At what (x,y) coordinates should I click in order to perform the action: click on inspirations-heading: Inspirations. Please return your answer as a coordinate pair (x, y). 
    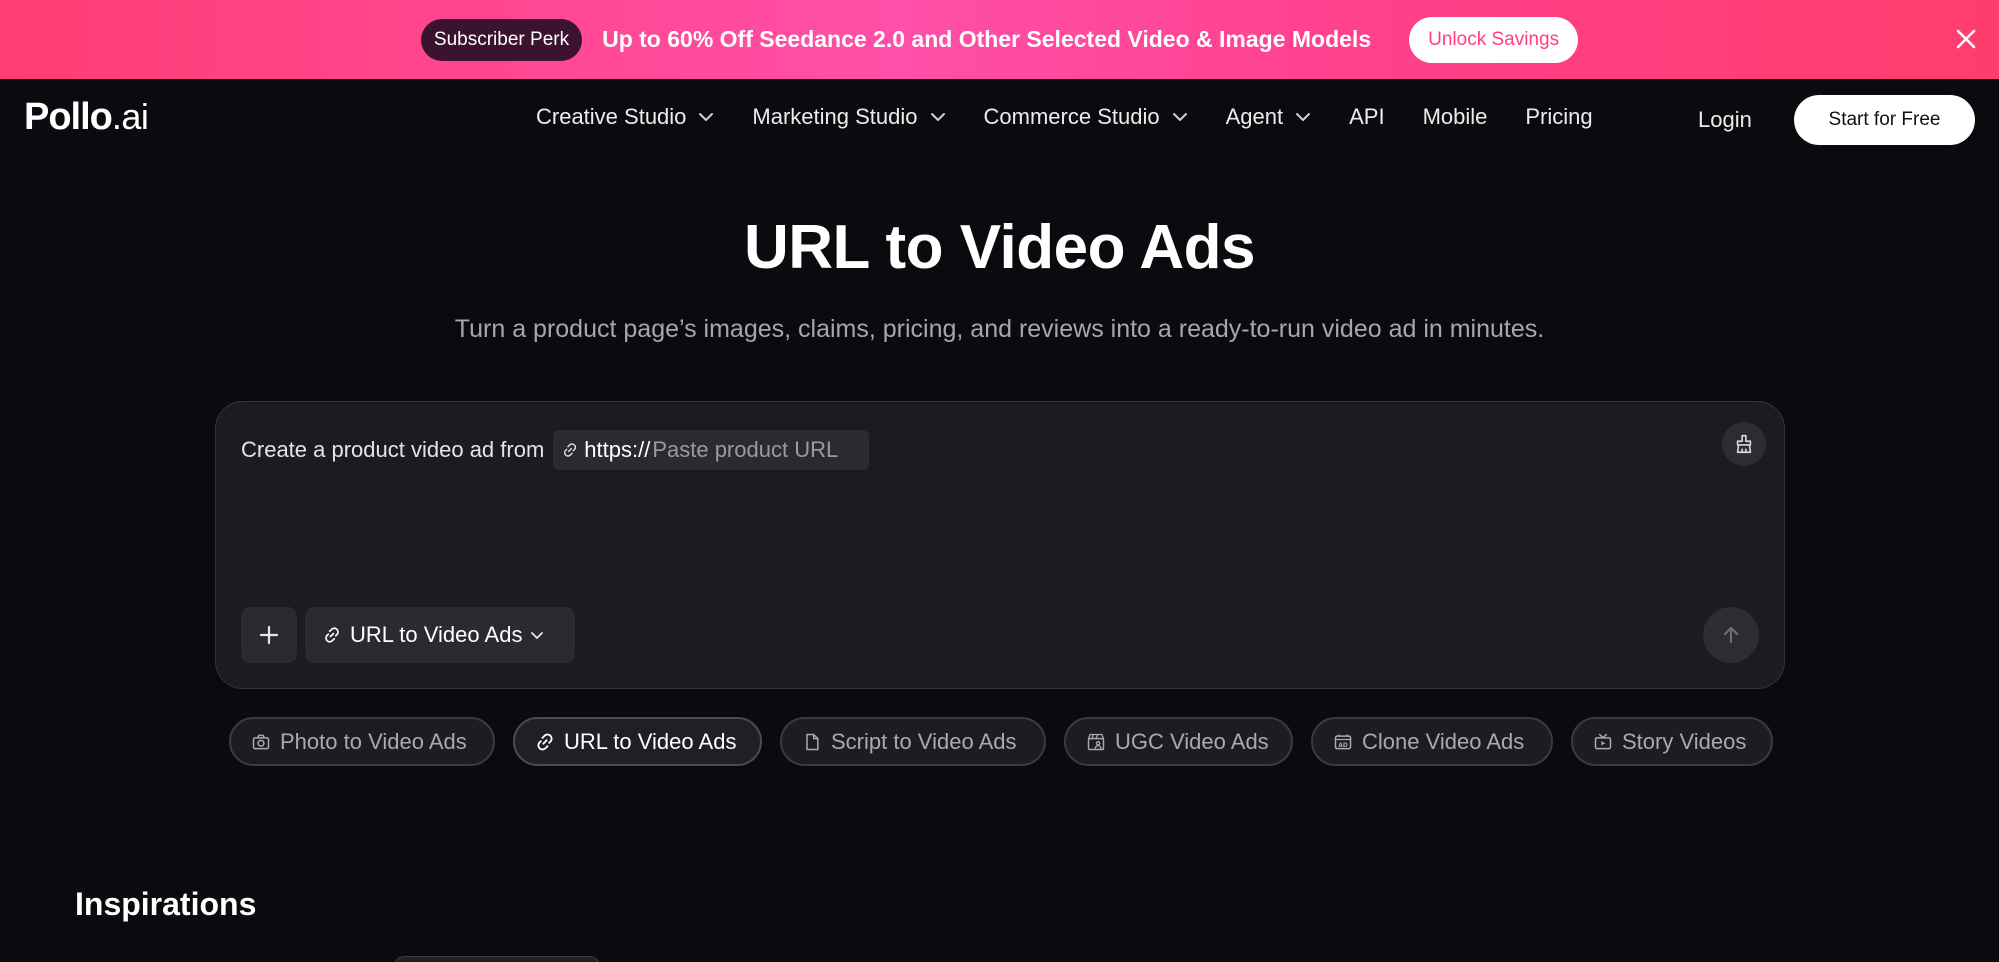
    Looking at the image, I should click on (166, 904).